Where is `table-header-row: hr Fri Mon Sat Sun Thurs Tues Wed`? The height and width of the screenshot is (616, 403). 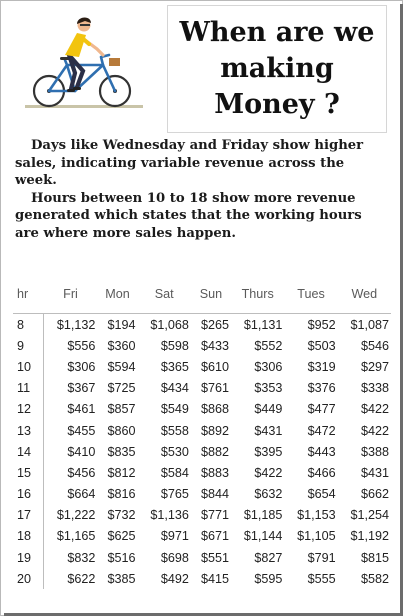
table-header-row: hr Fri Mon Sat Sun Thurs Tues Wed is located at coordinates (202, 294).